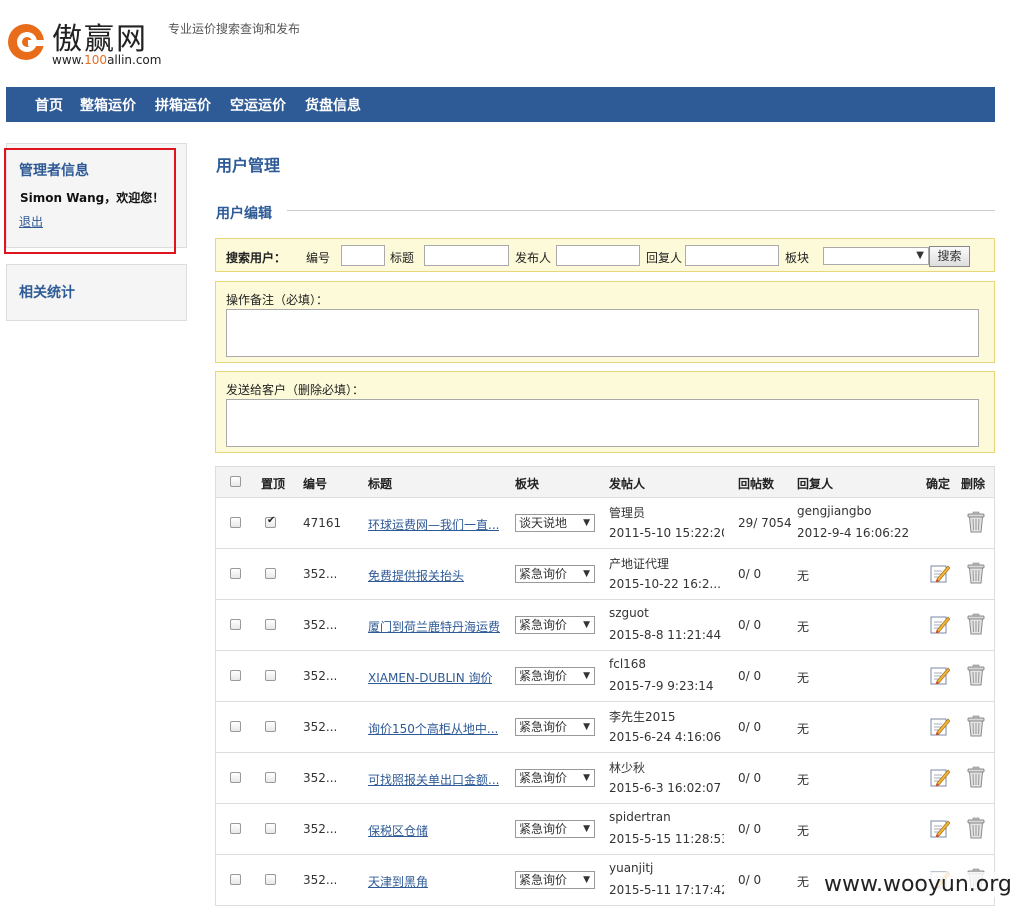 The width and height of the screenshot is (1028, 914). Describe the element at coordinates (363, 255) in the screenshot. I see `id-input` at that location.